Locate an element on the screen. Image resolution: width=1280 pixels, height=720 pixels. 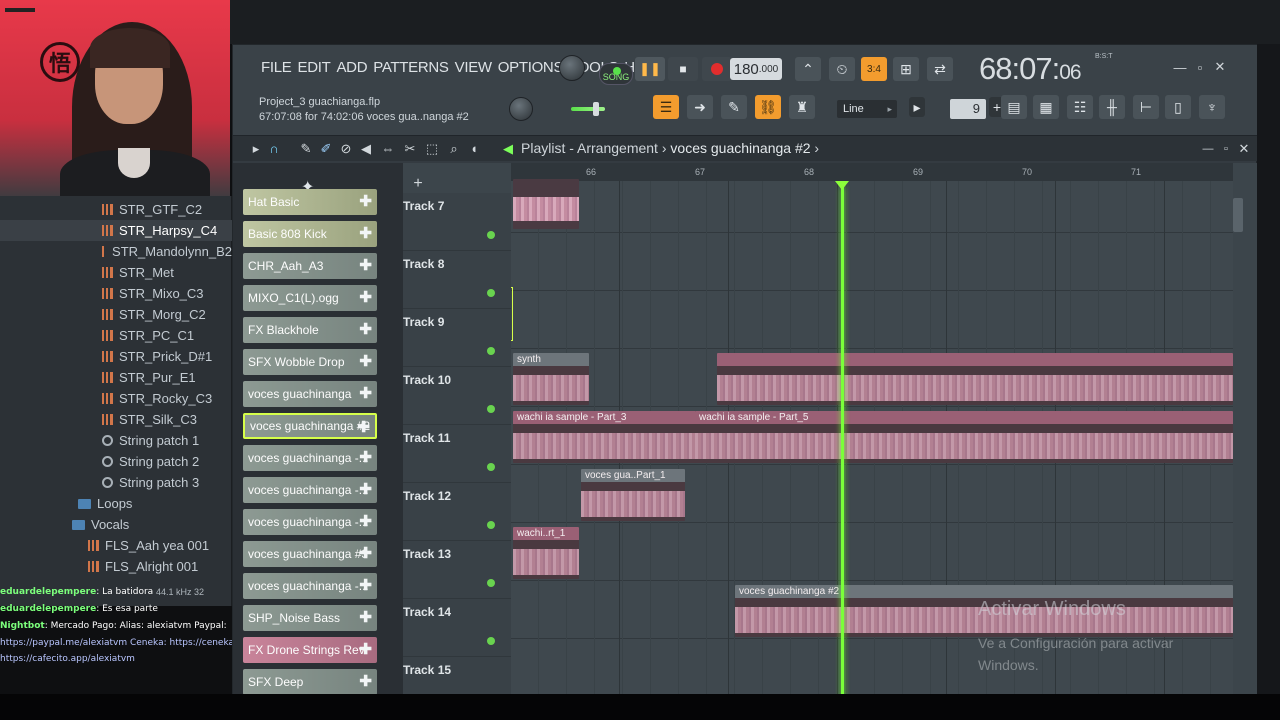
metronome-icon: ⌃ is located at coordinates (808, 69).